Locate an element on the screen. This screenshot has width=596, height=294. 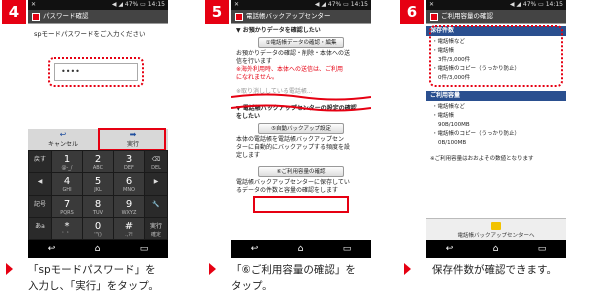
keypad-key: 5 JKL is located at coordinates (98, 184).